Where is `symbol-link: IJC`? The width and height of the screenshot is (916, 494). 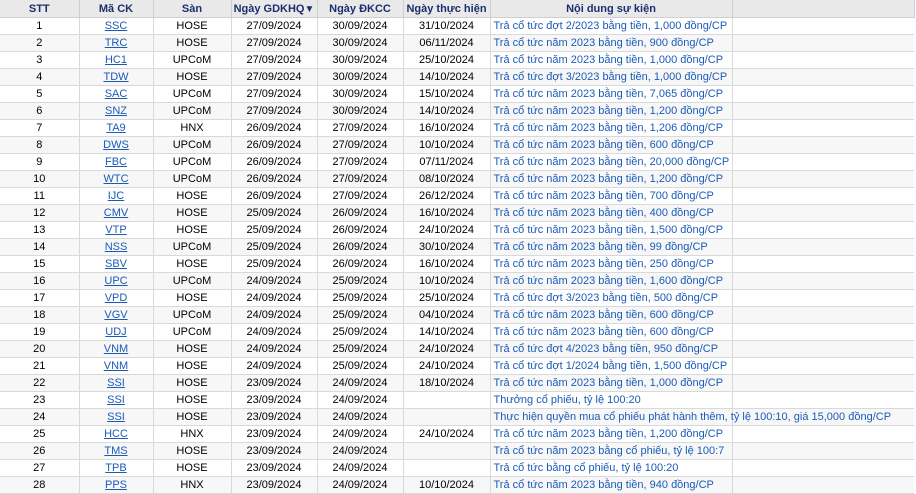 symbol-link: IJC is located at coordinates (116, 196).